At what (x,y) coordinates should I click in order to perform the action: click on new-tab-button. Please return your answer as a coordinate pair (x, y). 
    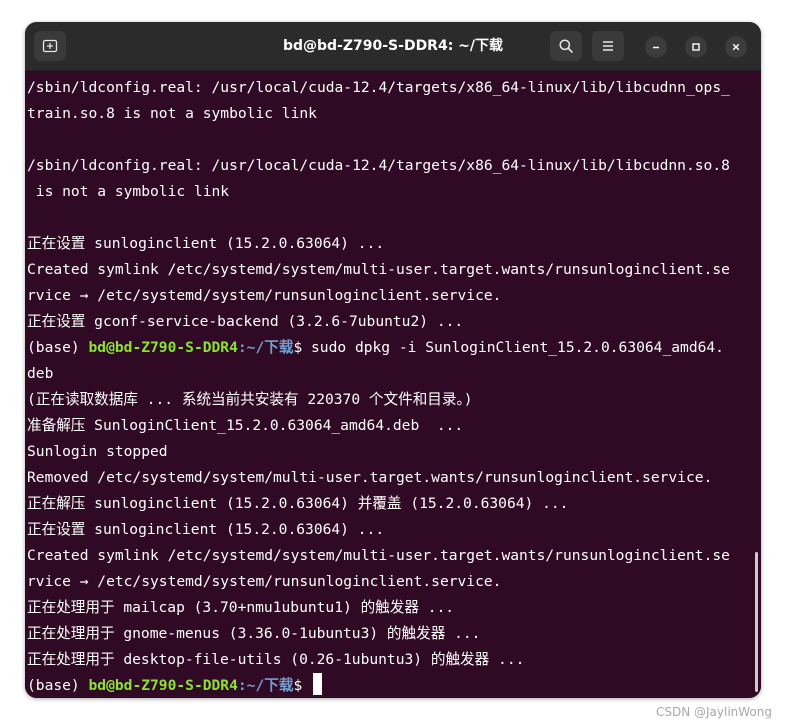
    Looking at the image, I should click on (50, 46).